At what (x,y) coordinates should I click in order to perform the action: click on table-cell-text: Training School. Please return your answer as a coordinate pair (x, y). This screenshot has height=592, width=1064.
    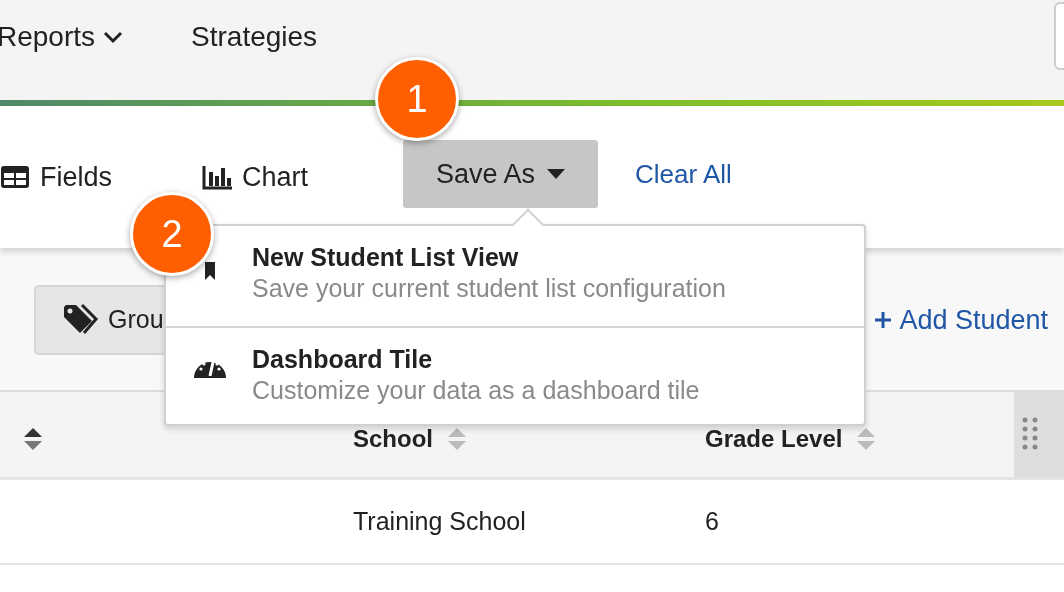
    Looking at the image, I should click on (439, 521).